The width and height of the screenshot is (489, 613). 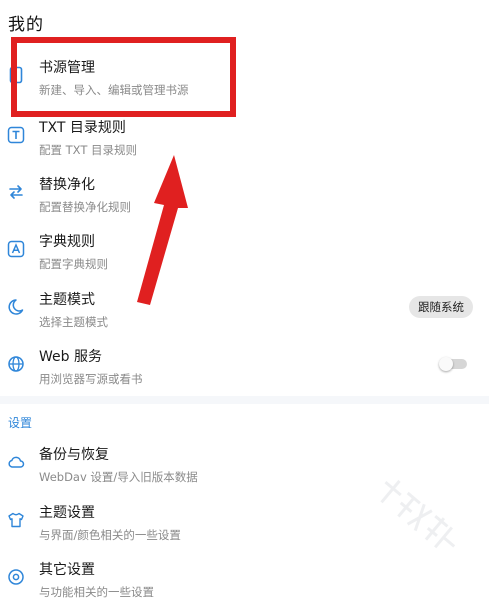 What do you see at coordinates (244, 400) in the screenshot?
I see `section-divider` at bounding box center [244, 400].